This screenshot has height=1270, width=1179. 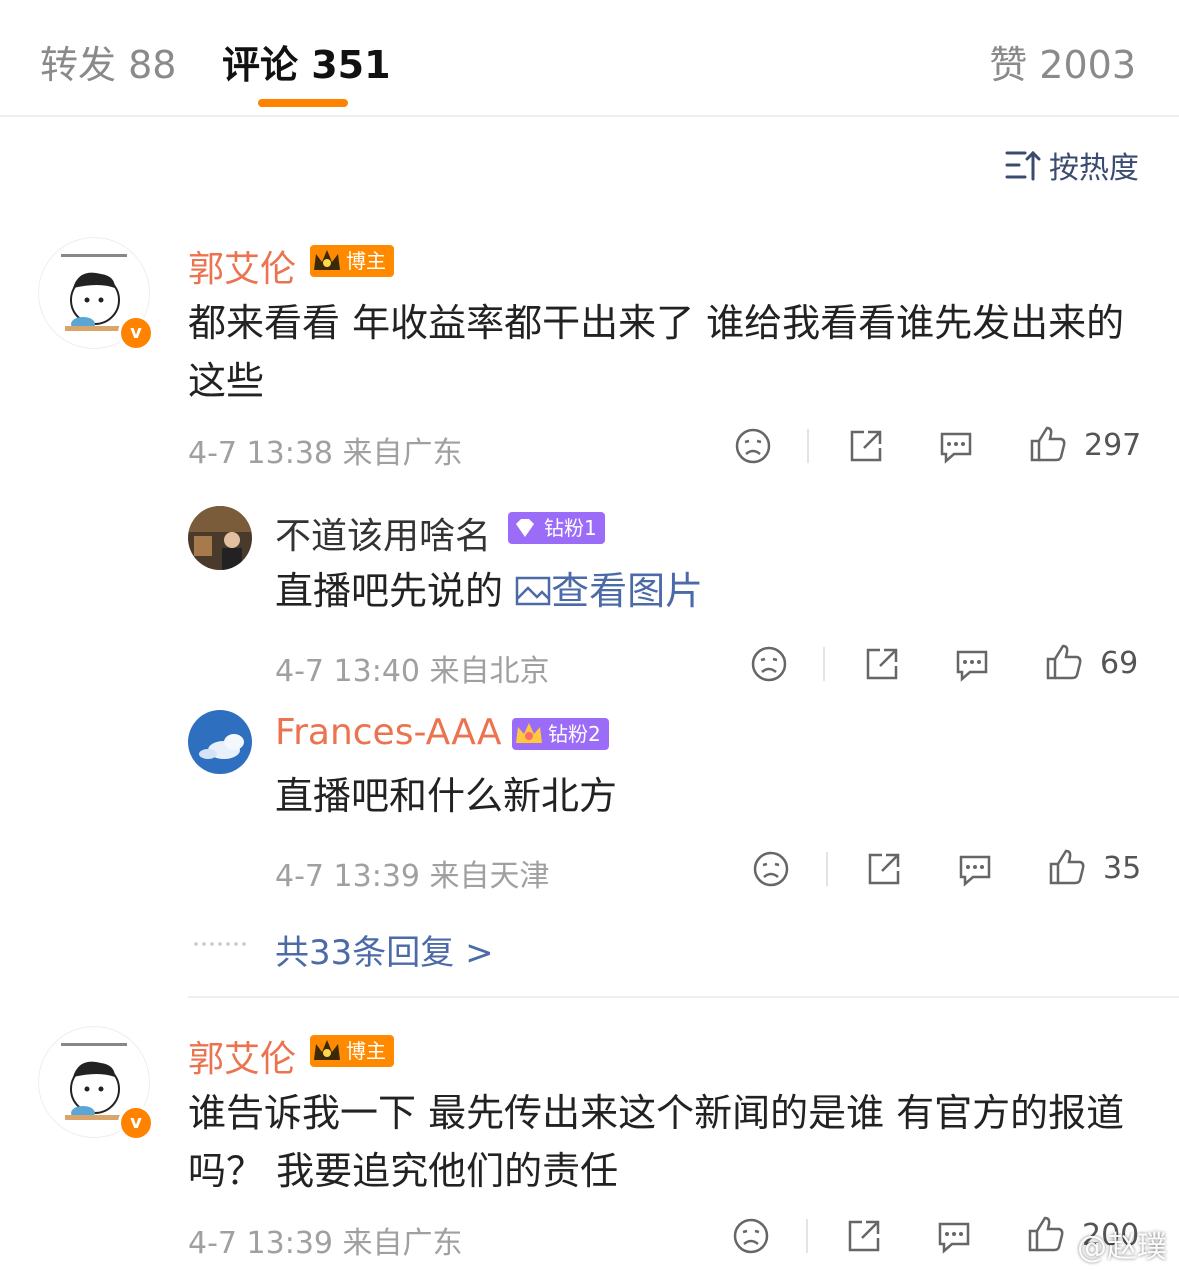 I want to click on fan-badge-label: 钻粉2, so click(x=574, y=734).